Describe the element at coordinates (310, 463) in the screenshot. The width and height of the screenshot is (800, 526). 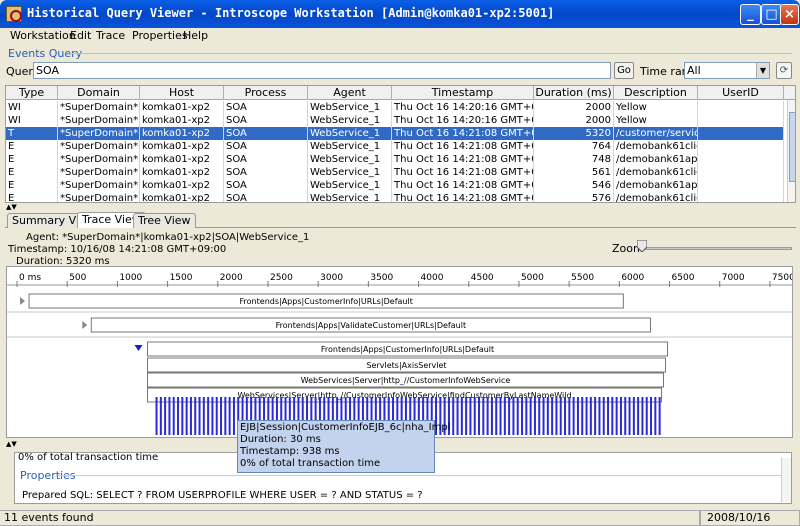
I see `tooltip-pct: 0% of total transaction time` at that location.